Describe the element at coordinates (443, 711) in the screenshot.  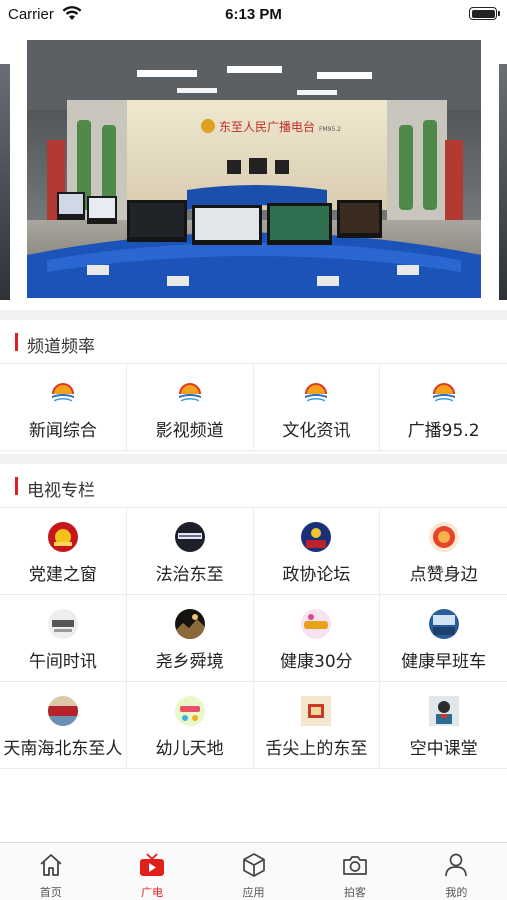
I see `air-classroom-thumbnail` at that location.